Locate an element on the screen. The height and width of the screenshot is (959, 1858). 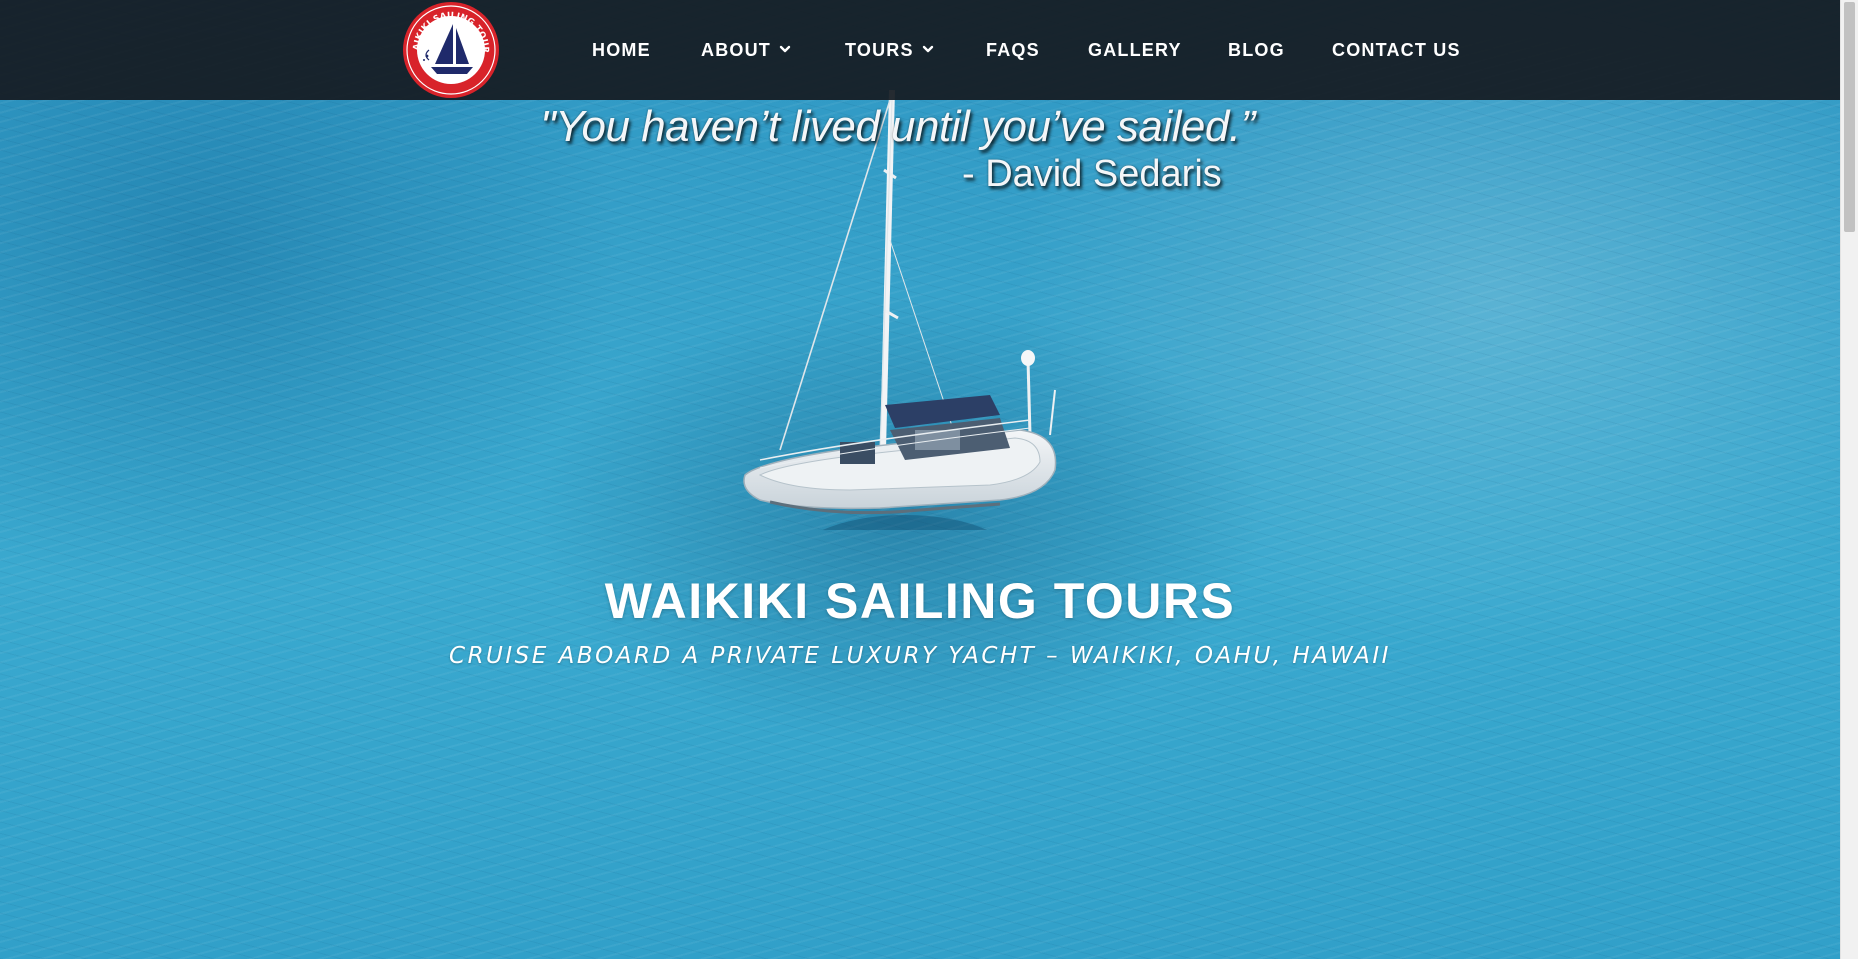
scrollbar-thumb is located at coordinates (1849, 117).